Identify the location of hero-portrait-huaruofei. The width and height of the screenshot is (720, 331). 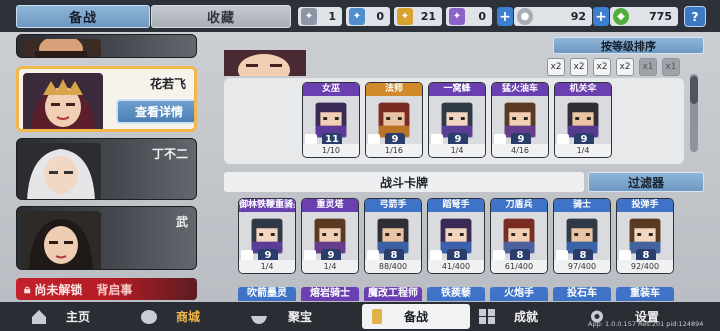
(63, 101).